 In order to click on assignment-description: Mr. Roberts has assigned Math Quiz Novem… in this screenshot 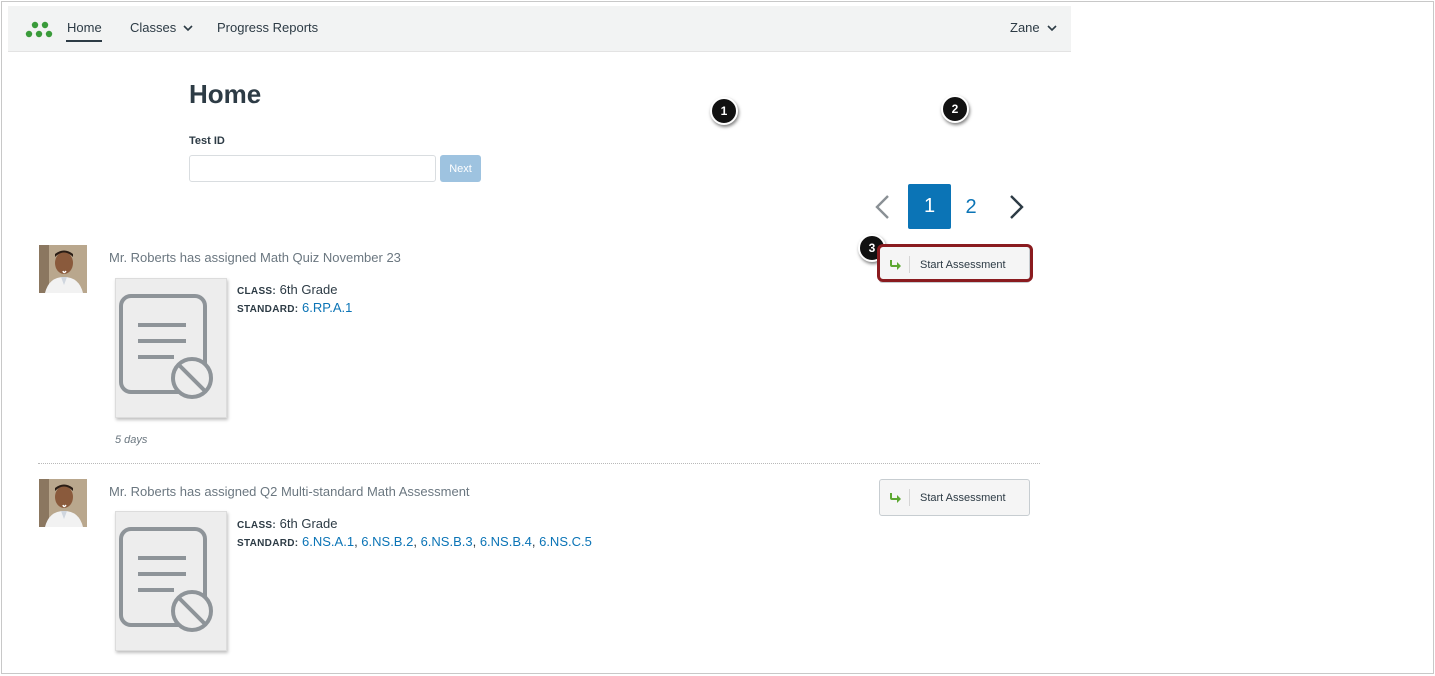, I will do `click(255, 257)`.